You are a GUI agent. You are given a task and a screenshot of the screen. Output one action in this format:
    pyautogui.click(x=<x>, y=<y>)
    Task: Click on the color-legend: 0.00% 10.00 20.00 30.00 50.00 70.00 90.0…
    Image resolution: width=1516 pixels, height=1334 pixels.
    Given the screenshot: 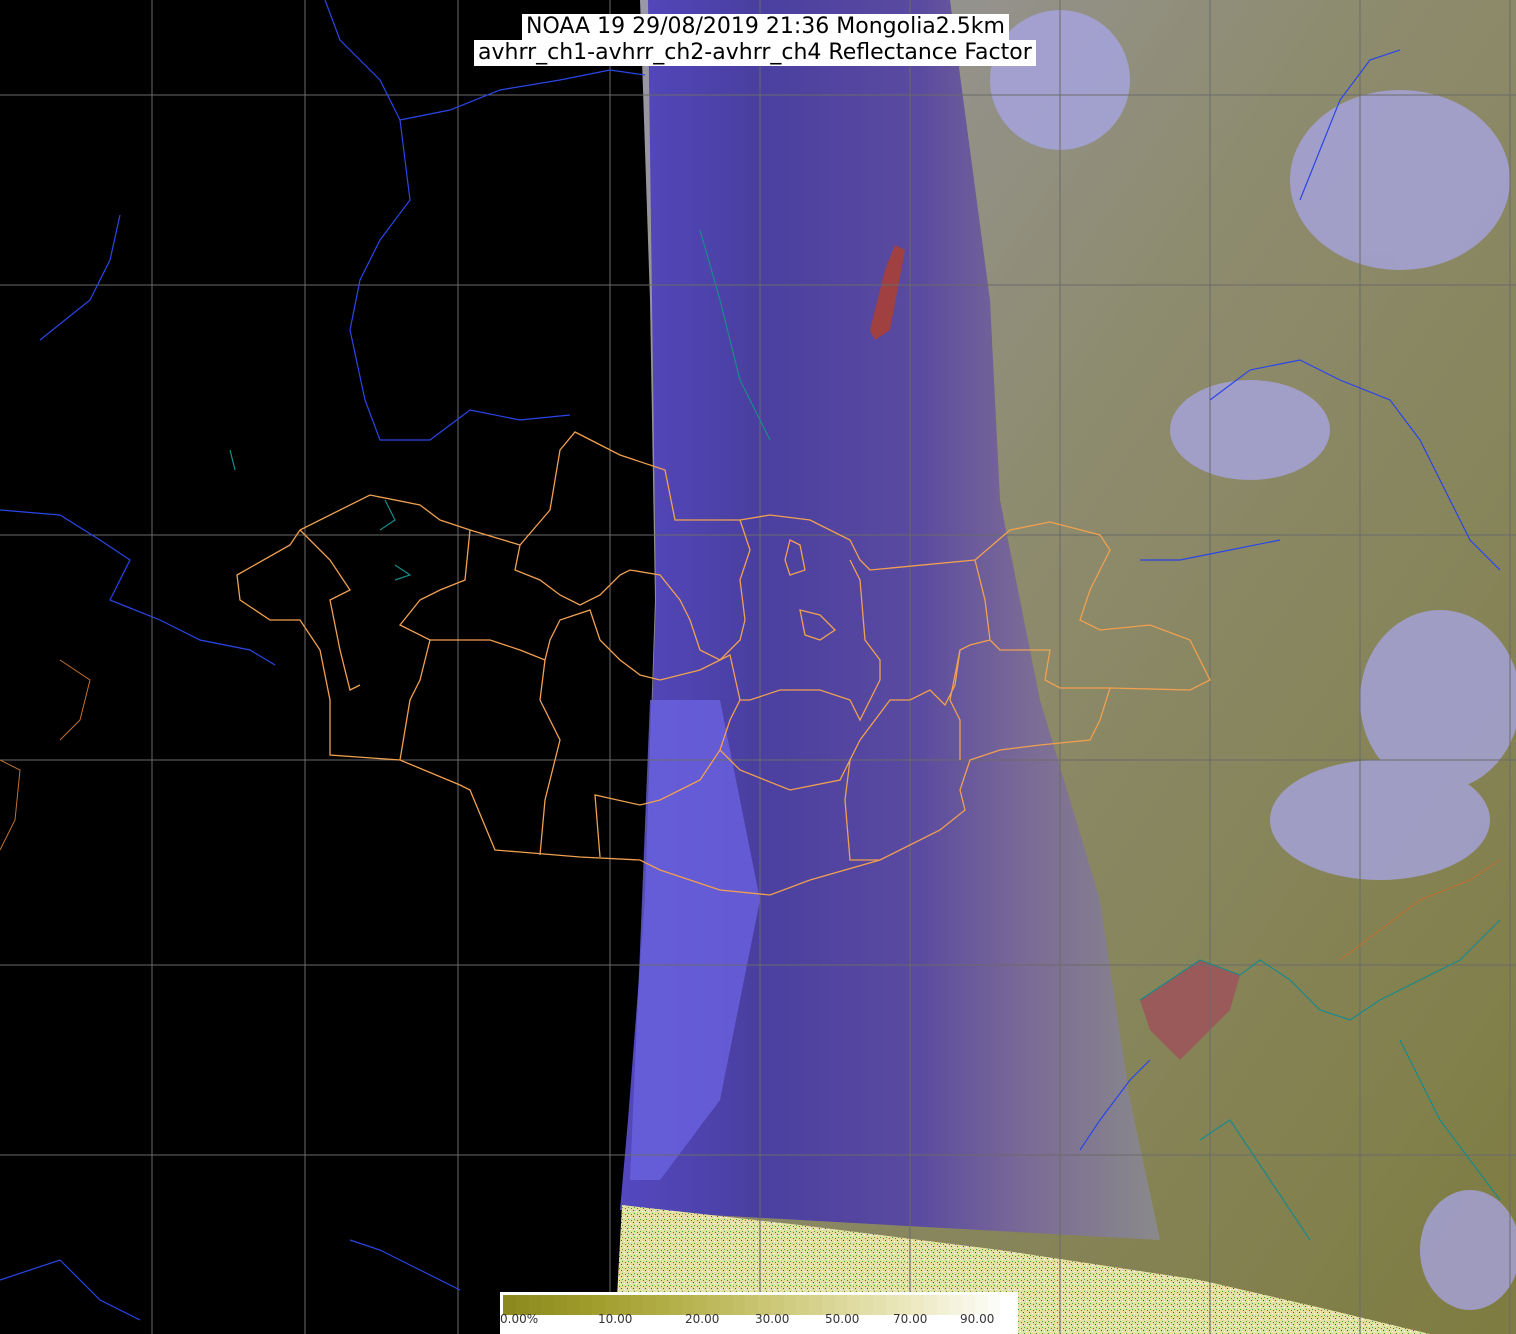 What is the action you would take?
    pyautogui.click(x=759, y=1313)
    